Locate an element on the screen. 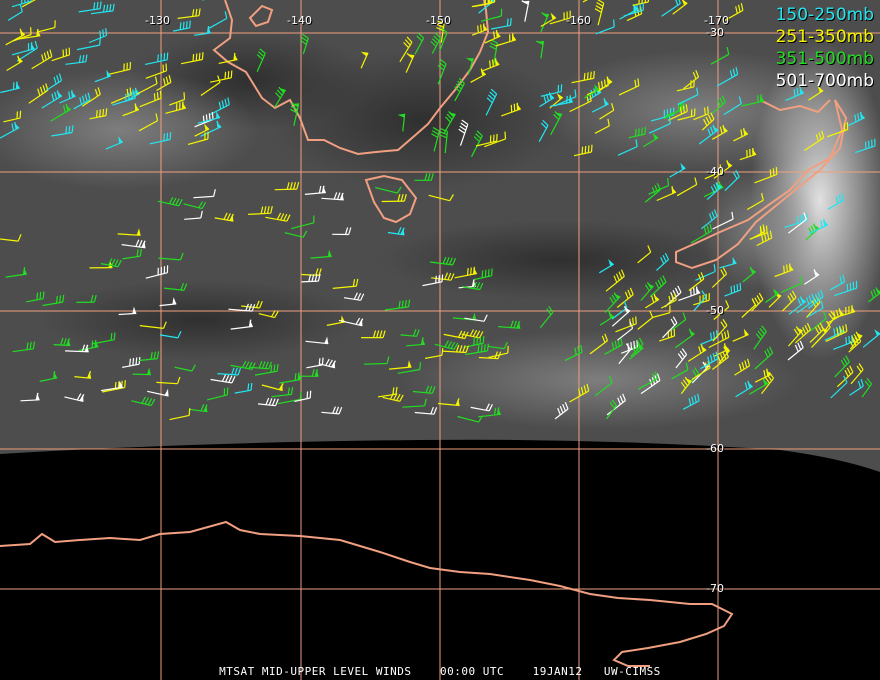 The width and height of the screenshot is (880, 680). latitude-label-70: -70 is located at coordinates (715, 588).